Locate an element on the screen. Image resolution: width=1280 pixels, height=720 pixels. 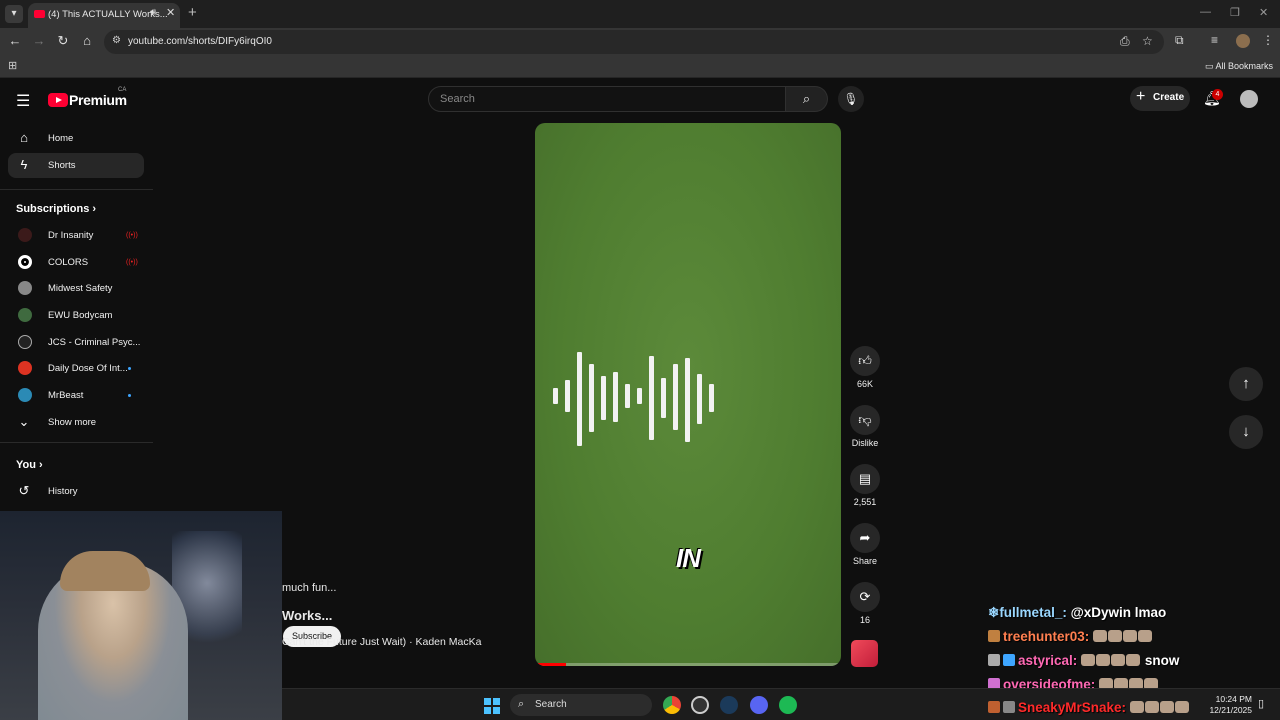
subscription-name: MrBeast is located at coordinates (66, 395).